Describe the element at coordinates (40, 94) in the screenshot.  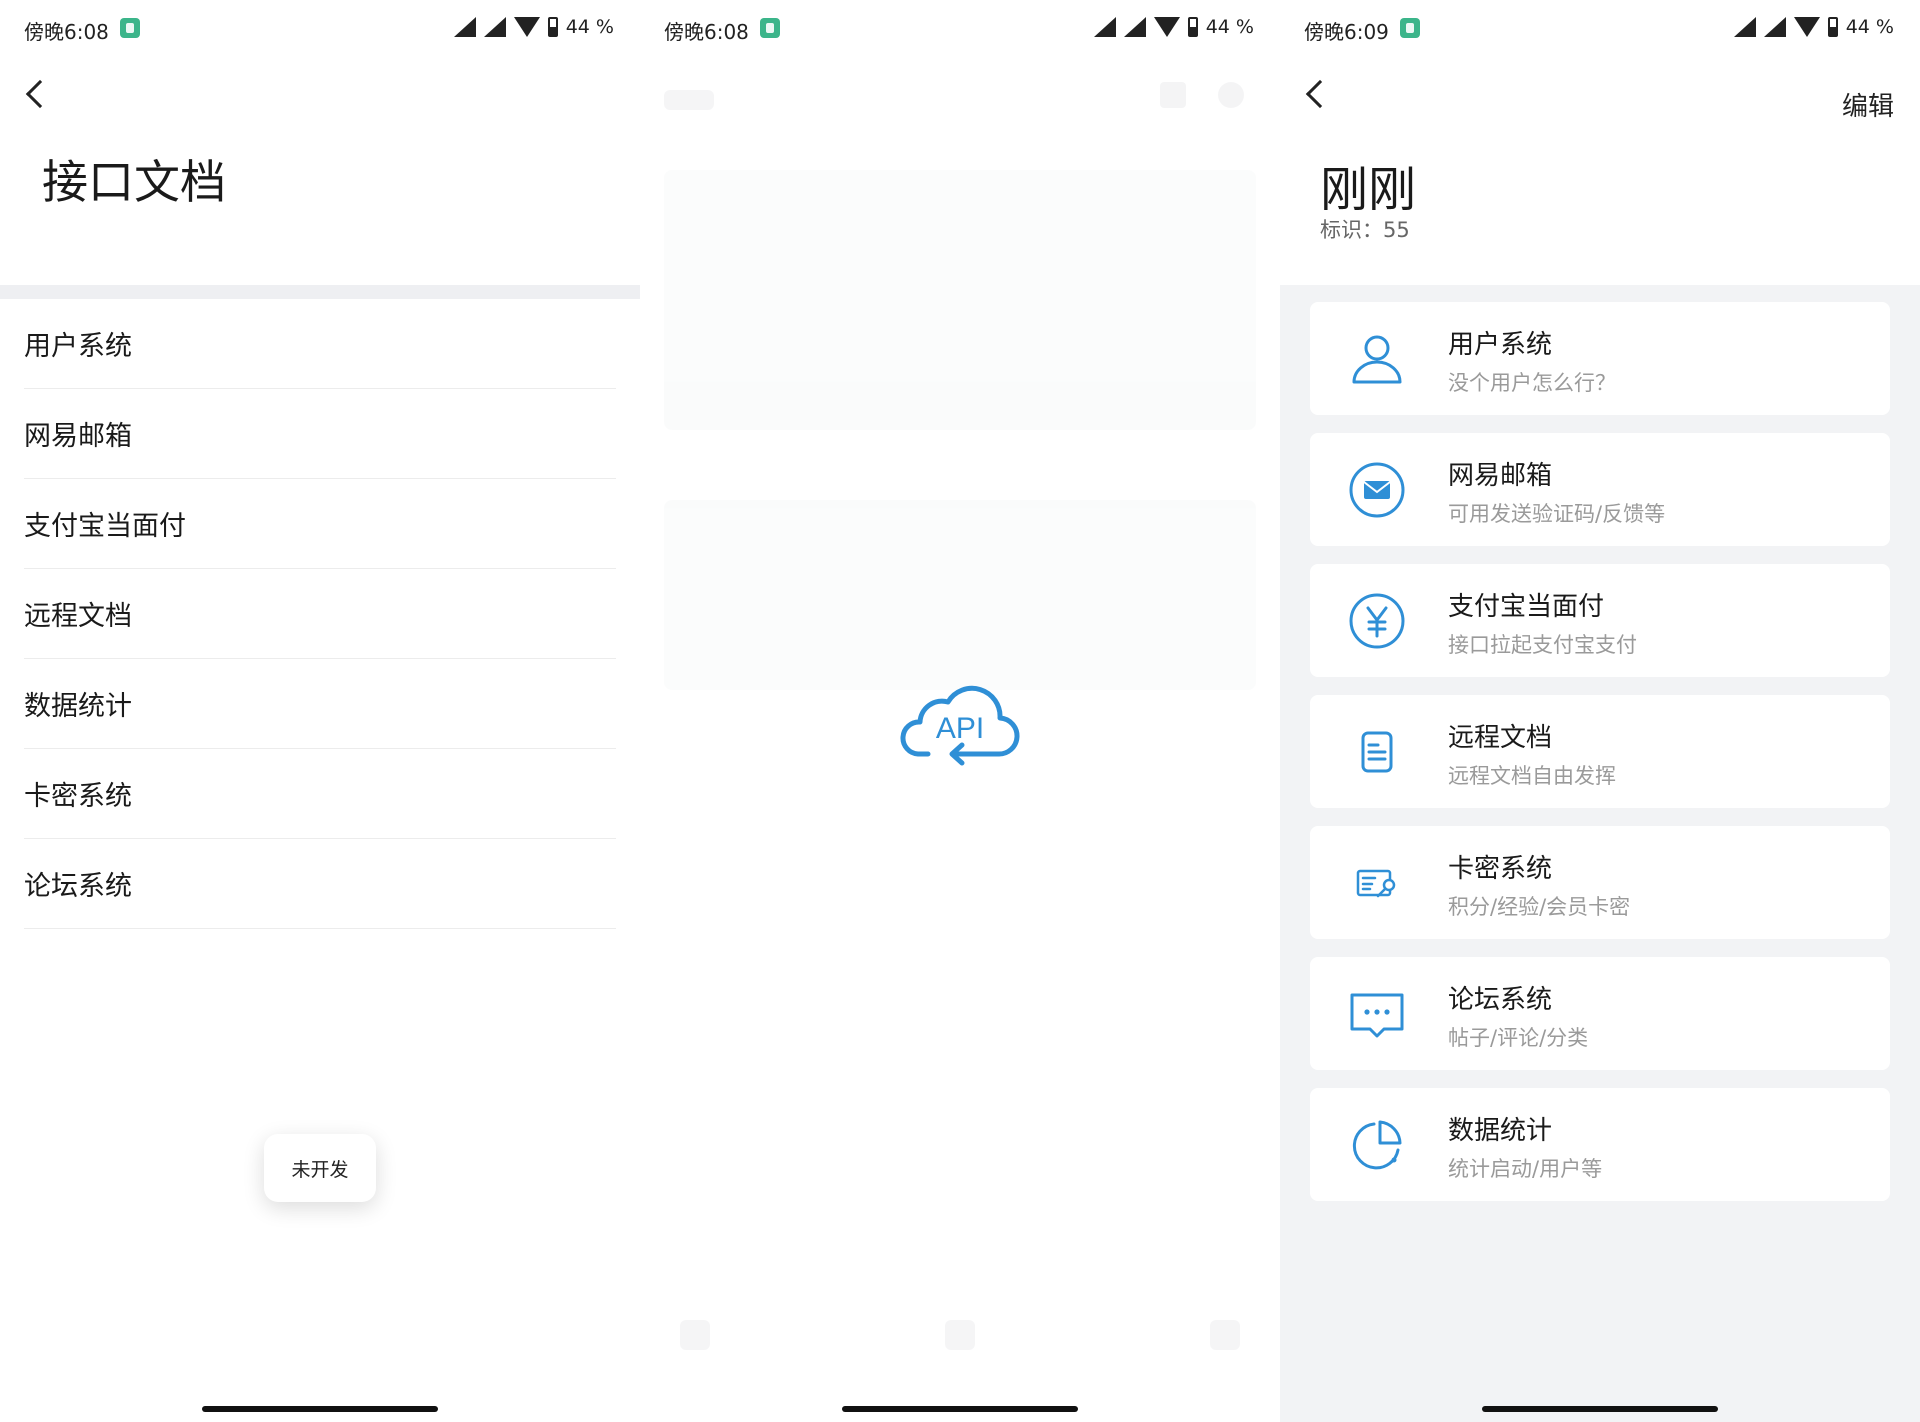
I see `back-button` at that location.